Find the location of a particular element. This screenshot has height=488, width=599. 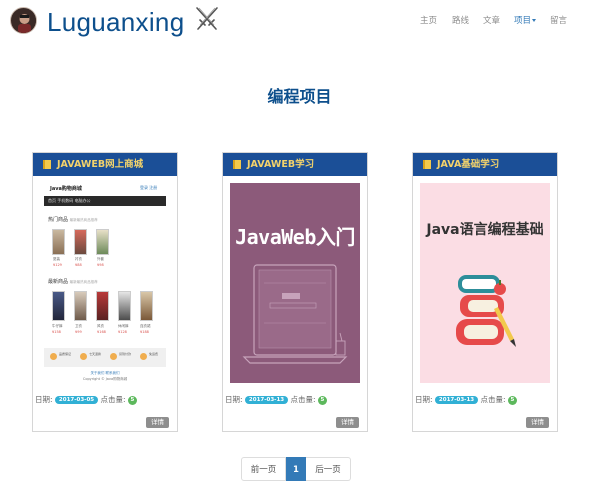

next-page-button: 后一页 is located at coordinates (328, 469).